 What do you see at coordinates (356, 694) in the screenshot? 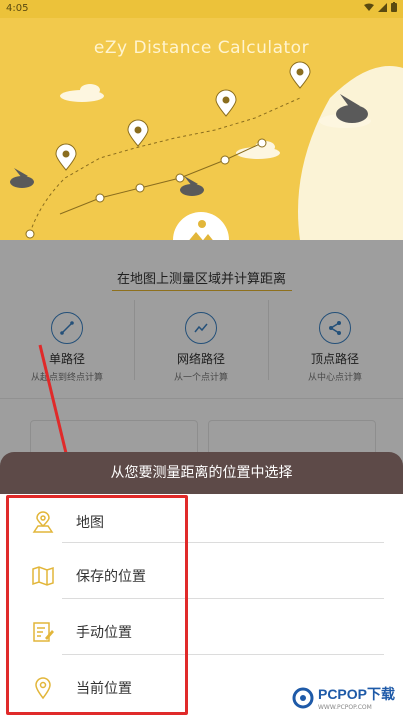
I see `watermark-brand: PCPOP下载` at bounding box center [356, 694].